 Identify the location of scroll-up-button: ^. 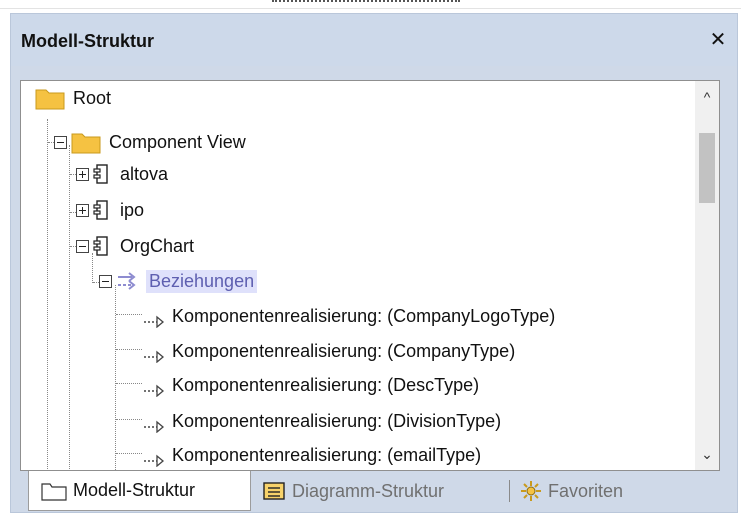
(707, 97).